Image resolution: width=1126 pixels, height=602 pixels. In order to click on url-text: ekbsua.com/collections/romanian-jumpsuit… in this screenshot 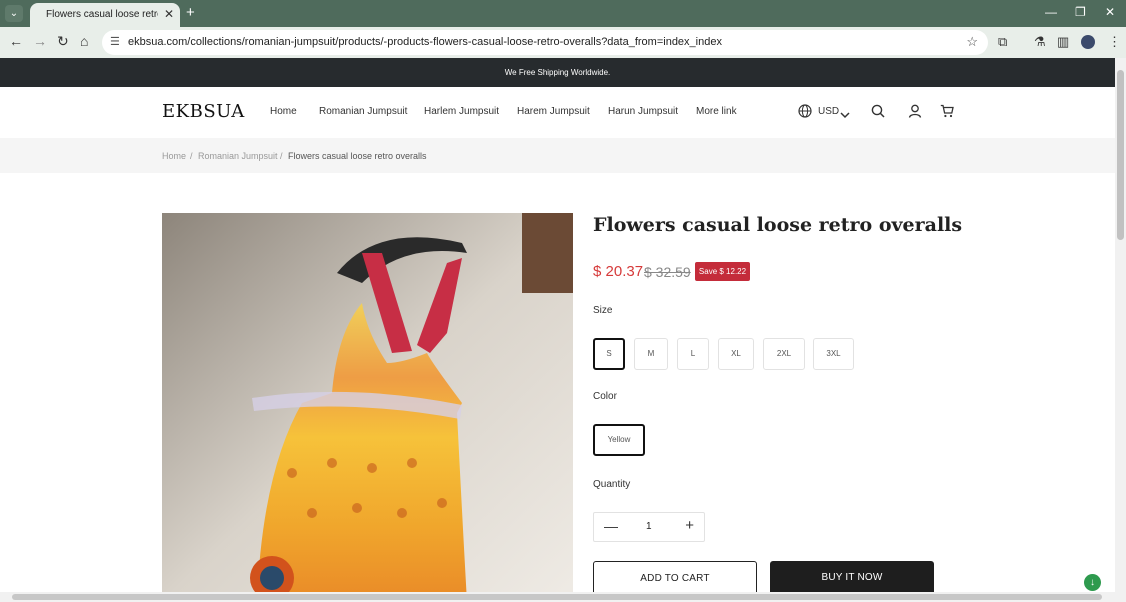, I will do `click(425, 42)`.